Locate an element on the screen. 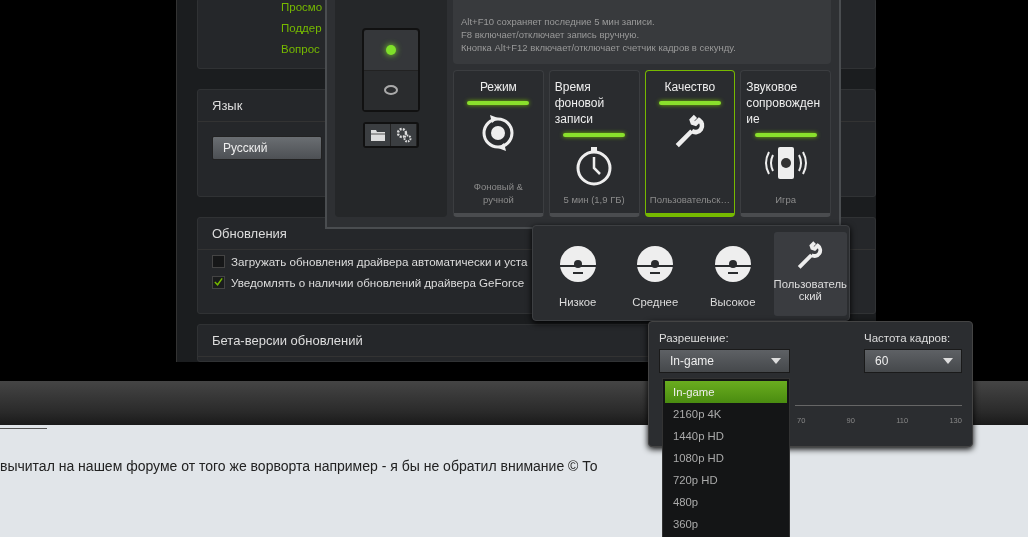 This screenshot has height=537, width=1028. folder-icon is located at coordinates (378, 135).